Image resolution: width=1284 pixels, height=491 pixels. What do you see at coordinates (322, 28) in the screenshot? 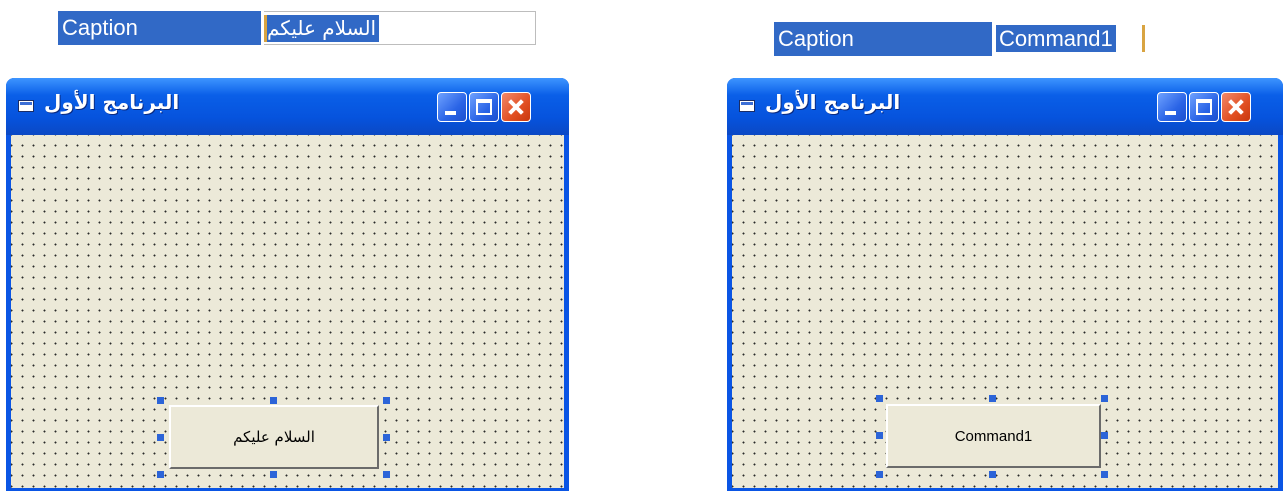
I see `caption-value-text: السلام عليكم` at bounding box center [322, 28].